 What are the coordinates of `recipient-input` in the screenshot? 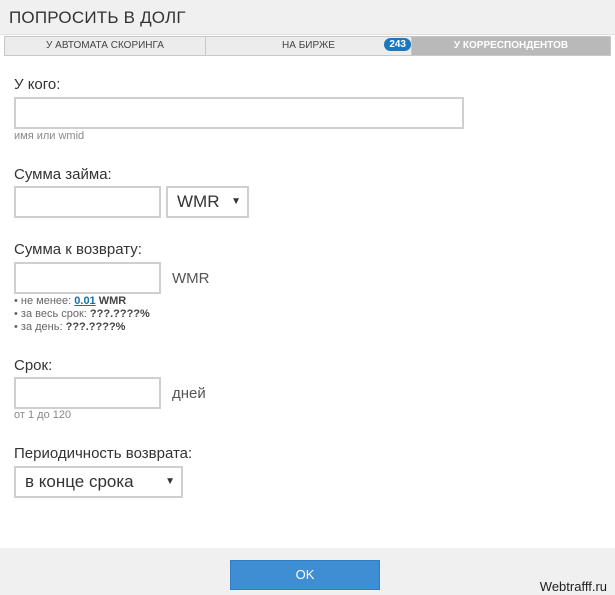 It's located at (239, 113).